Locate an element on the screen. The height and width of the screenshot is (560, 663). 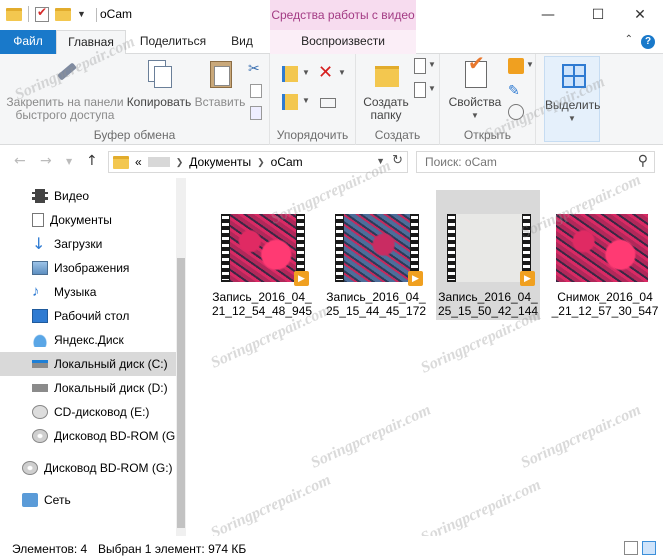
nav-item-label: Документы is located at coordinates (81, 220).